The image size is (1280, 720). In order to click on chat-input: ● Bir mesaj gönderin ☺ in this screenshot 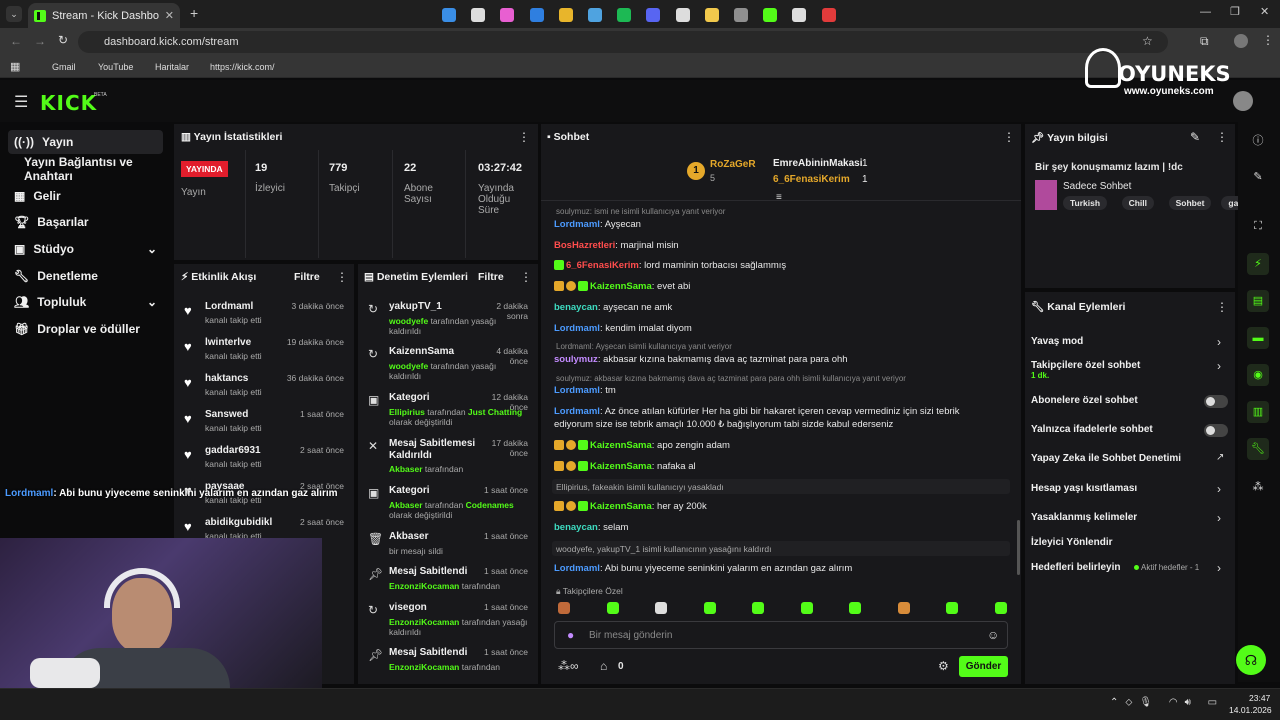, I will do `click(781, 635)`.